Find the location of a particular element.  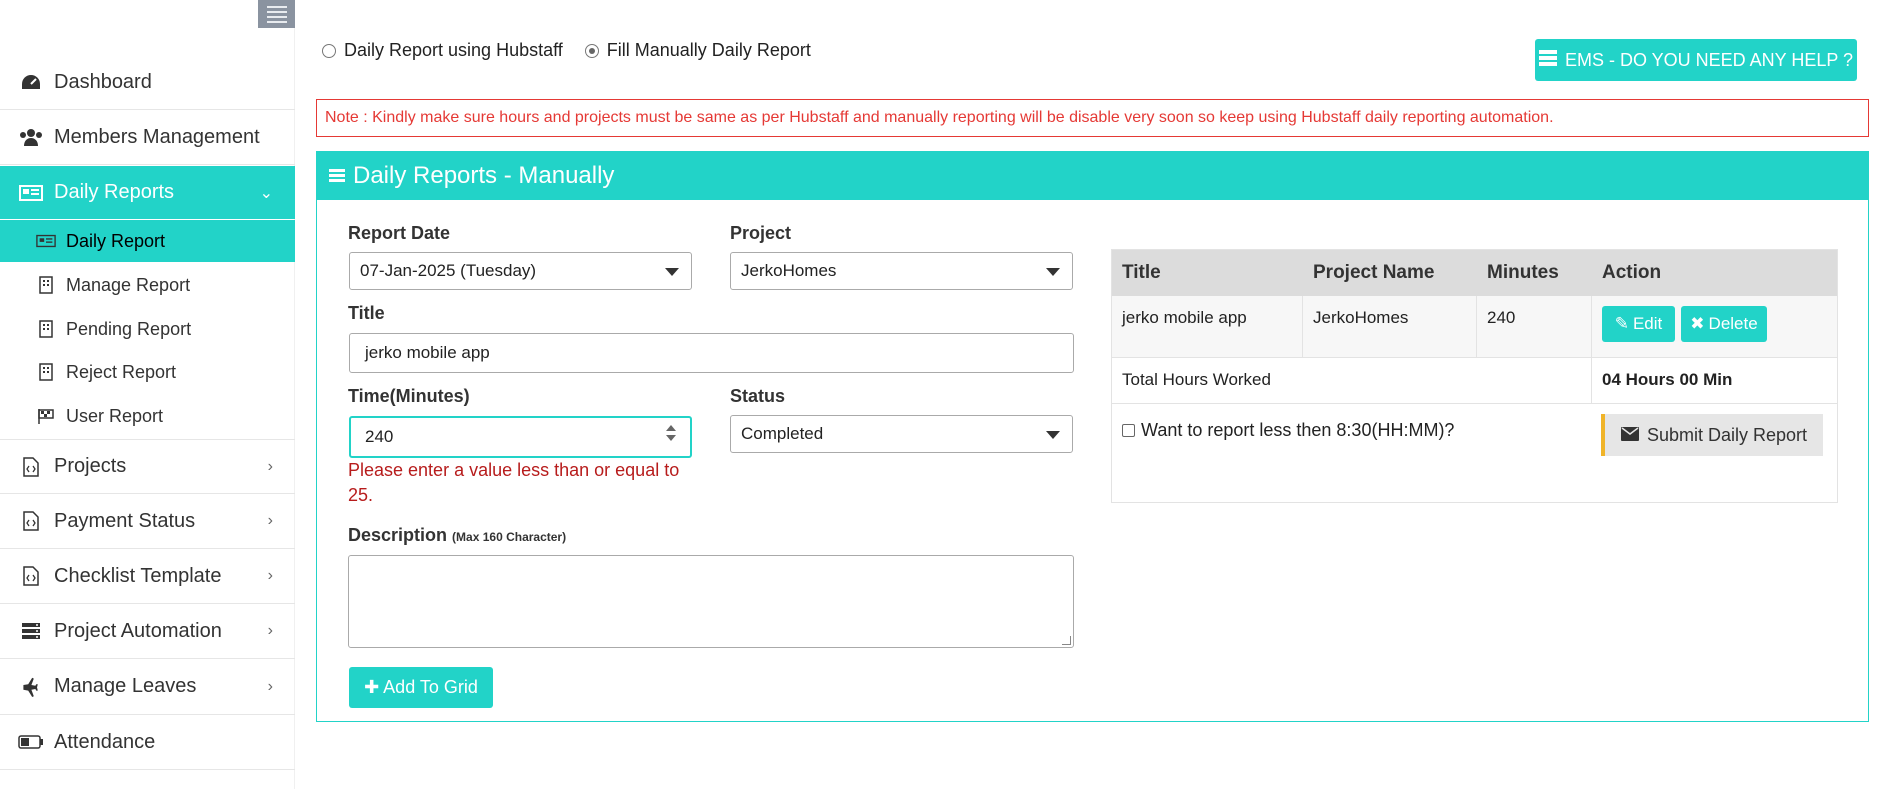

sidebar-item-payment-status: Payment Status › is located at coordinates (147, 521).